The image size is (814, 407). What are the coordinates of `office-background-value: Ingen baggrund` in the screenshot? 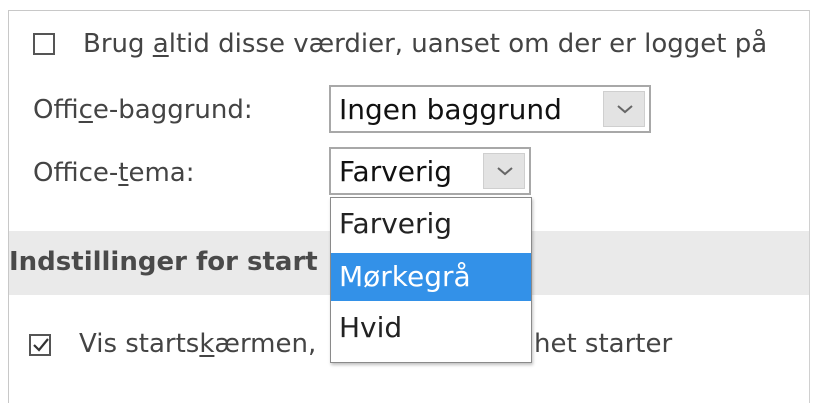 It's located at (450, 109).